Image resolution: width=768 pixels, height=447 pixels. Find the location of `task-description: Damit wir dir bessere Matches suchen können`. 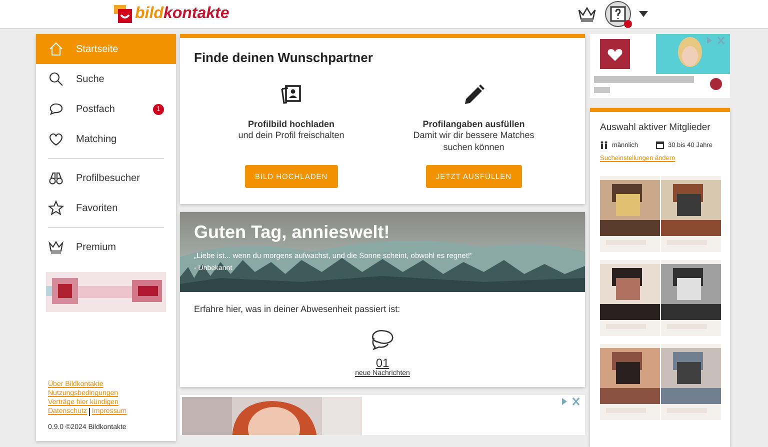

task-description: Damit wir dir bessere Matches suchen können is located at coordinates (474, 141).